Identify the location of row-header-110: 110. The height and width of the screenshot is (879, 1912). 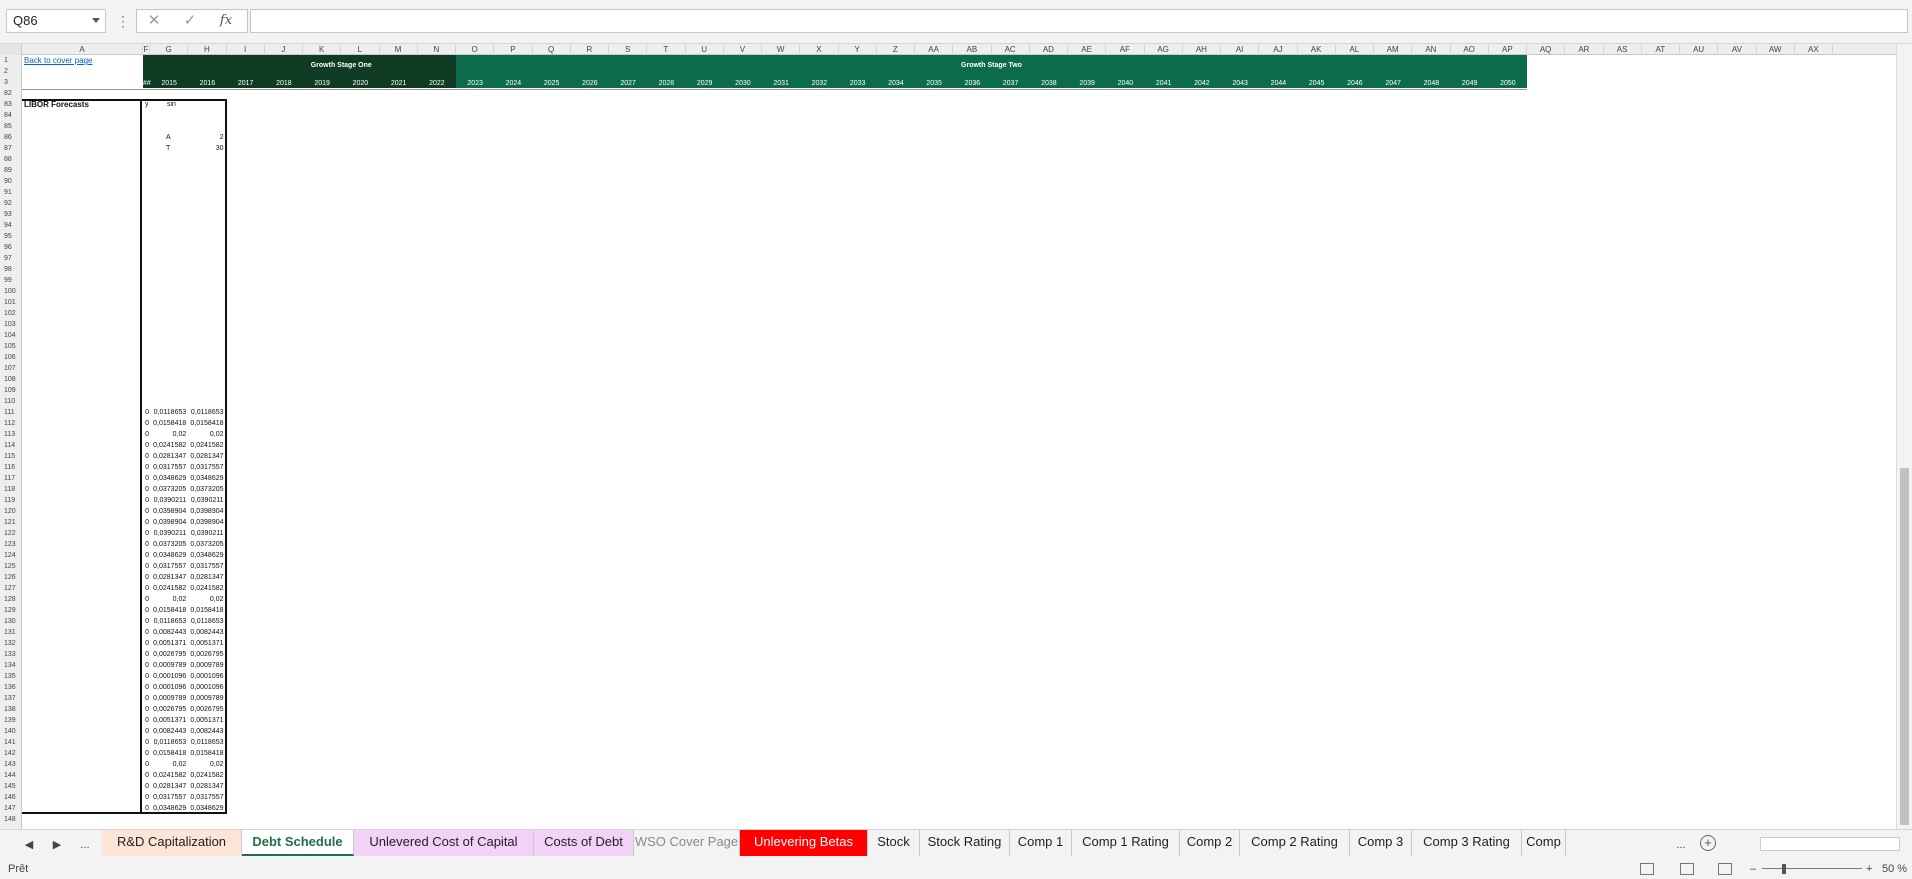
(10, 401).